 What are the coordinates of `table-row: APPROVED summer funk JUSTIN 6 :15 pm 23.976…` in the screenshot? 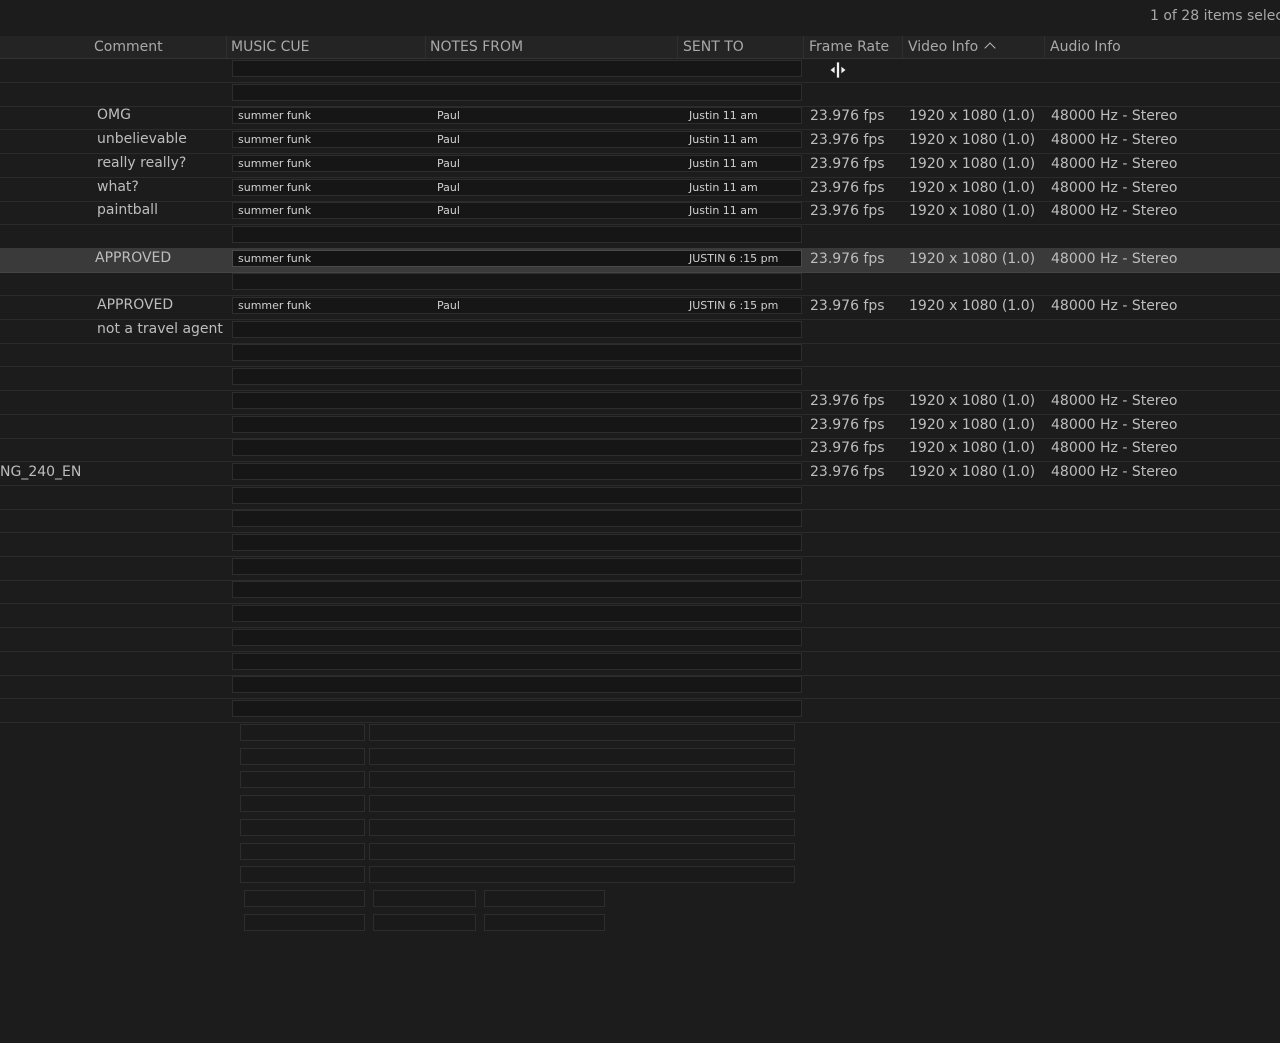 It's located at (640, 260).